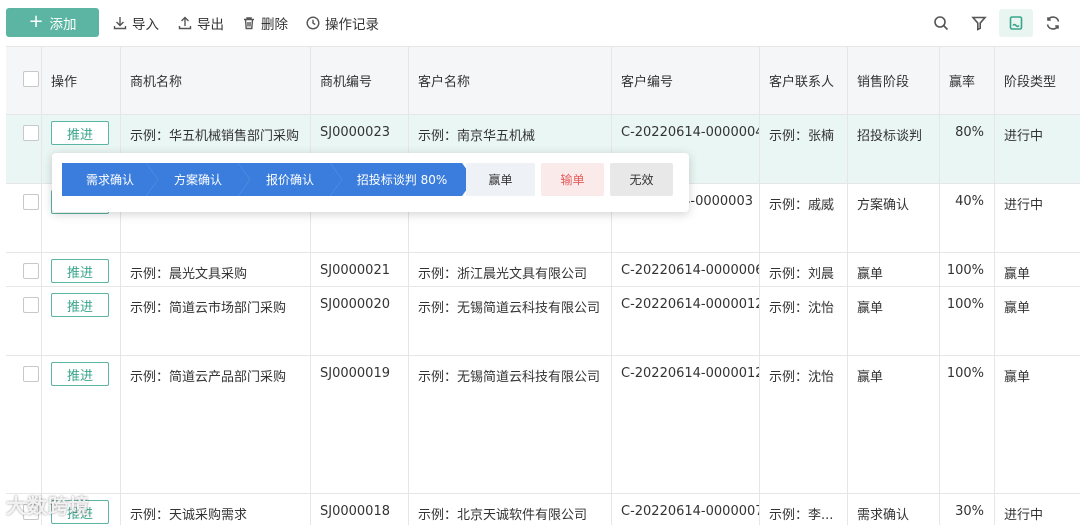 This screenshot has height=525, width=1080. Describe the element at coordinates (894, 218) in the screenshot. I see `sales-stage: 方案确认` at that location.